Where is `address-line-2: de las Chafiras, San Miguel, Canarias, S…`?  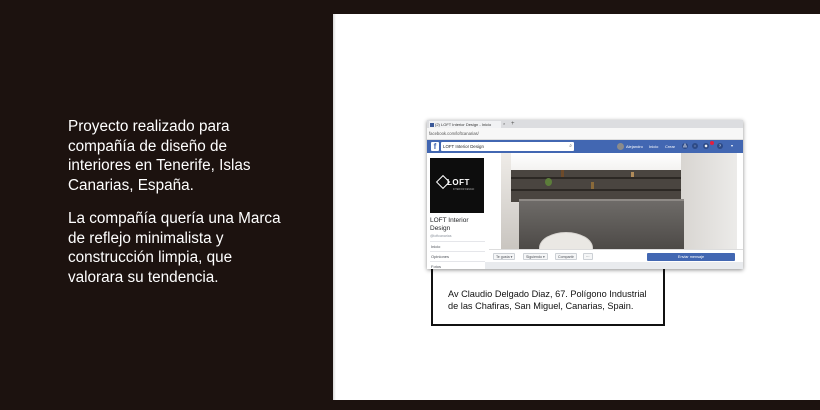 address-line-2: de las Chafiras, San Miguel, Canarias, S… is located at coordinates (541, 305).